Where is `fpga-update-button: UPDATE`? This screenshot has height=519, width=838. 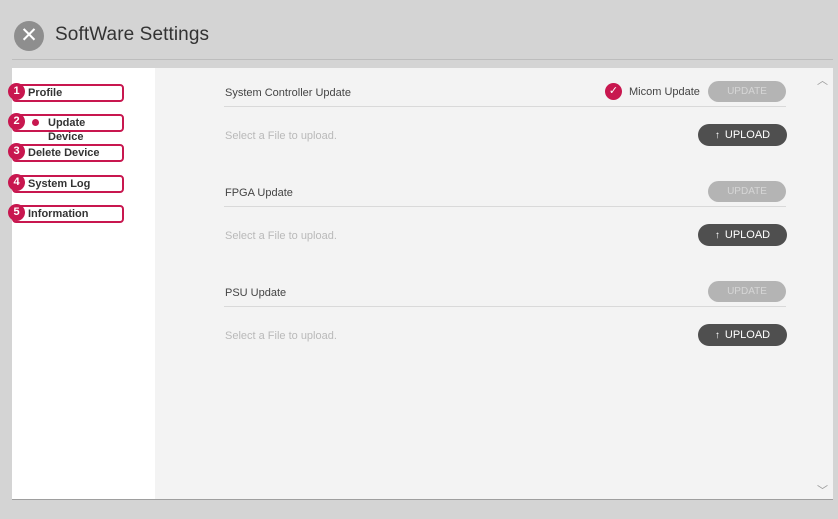 fpga-update-button: UPDATE is located at coordinates (747, 191).